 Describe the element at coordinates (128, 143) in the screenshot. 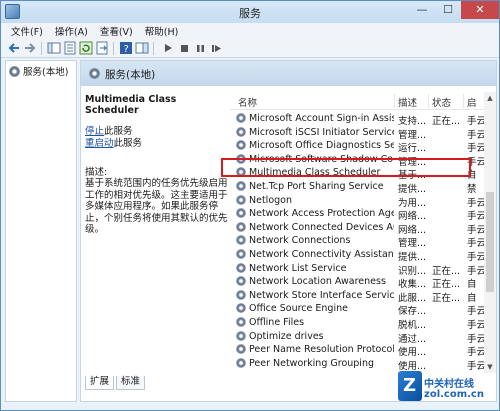

I see `restart-suffix: 此服务` at that location.